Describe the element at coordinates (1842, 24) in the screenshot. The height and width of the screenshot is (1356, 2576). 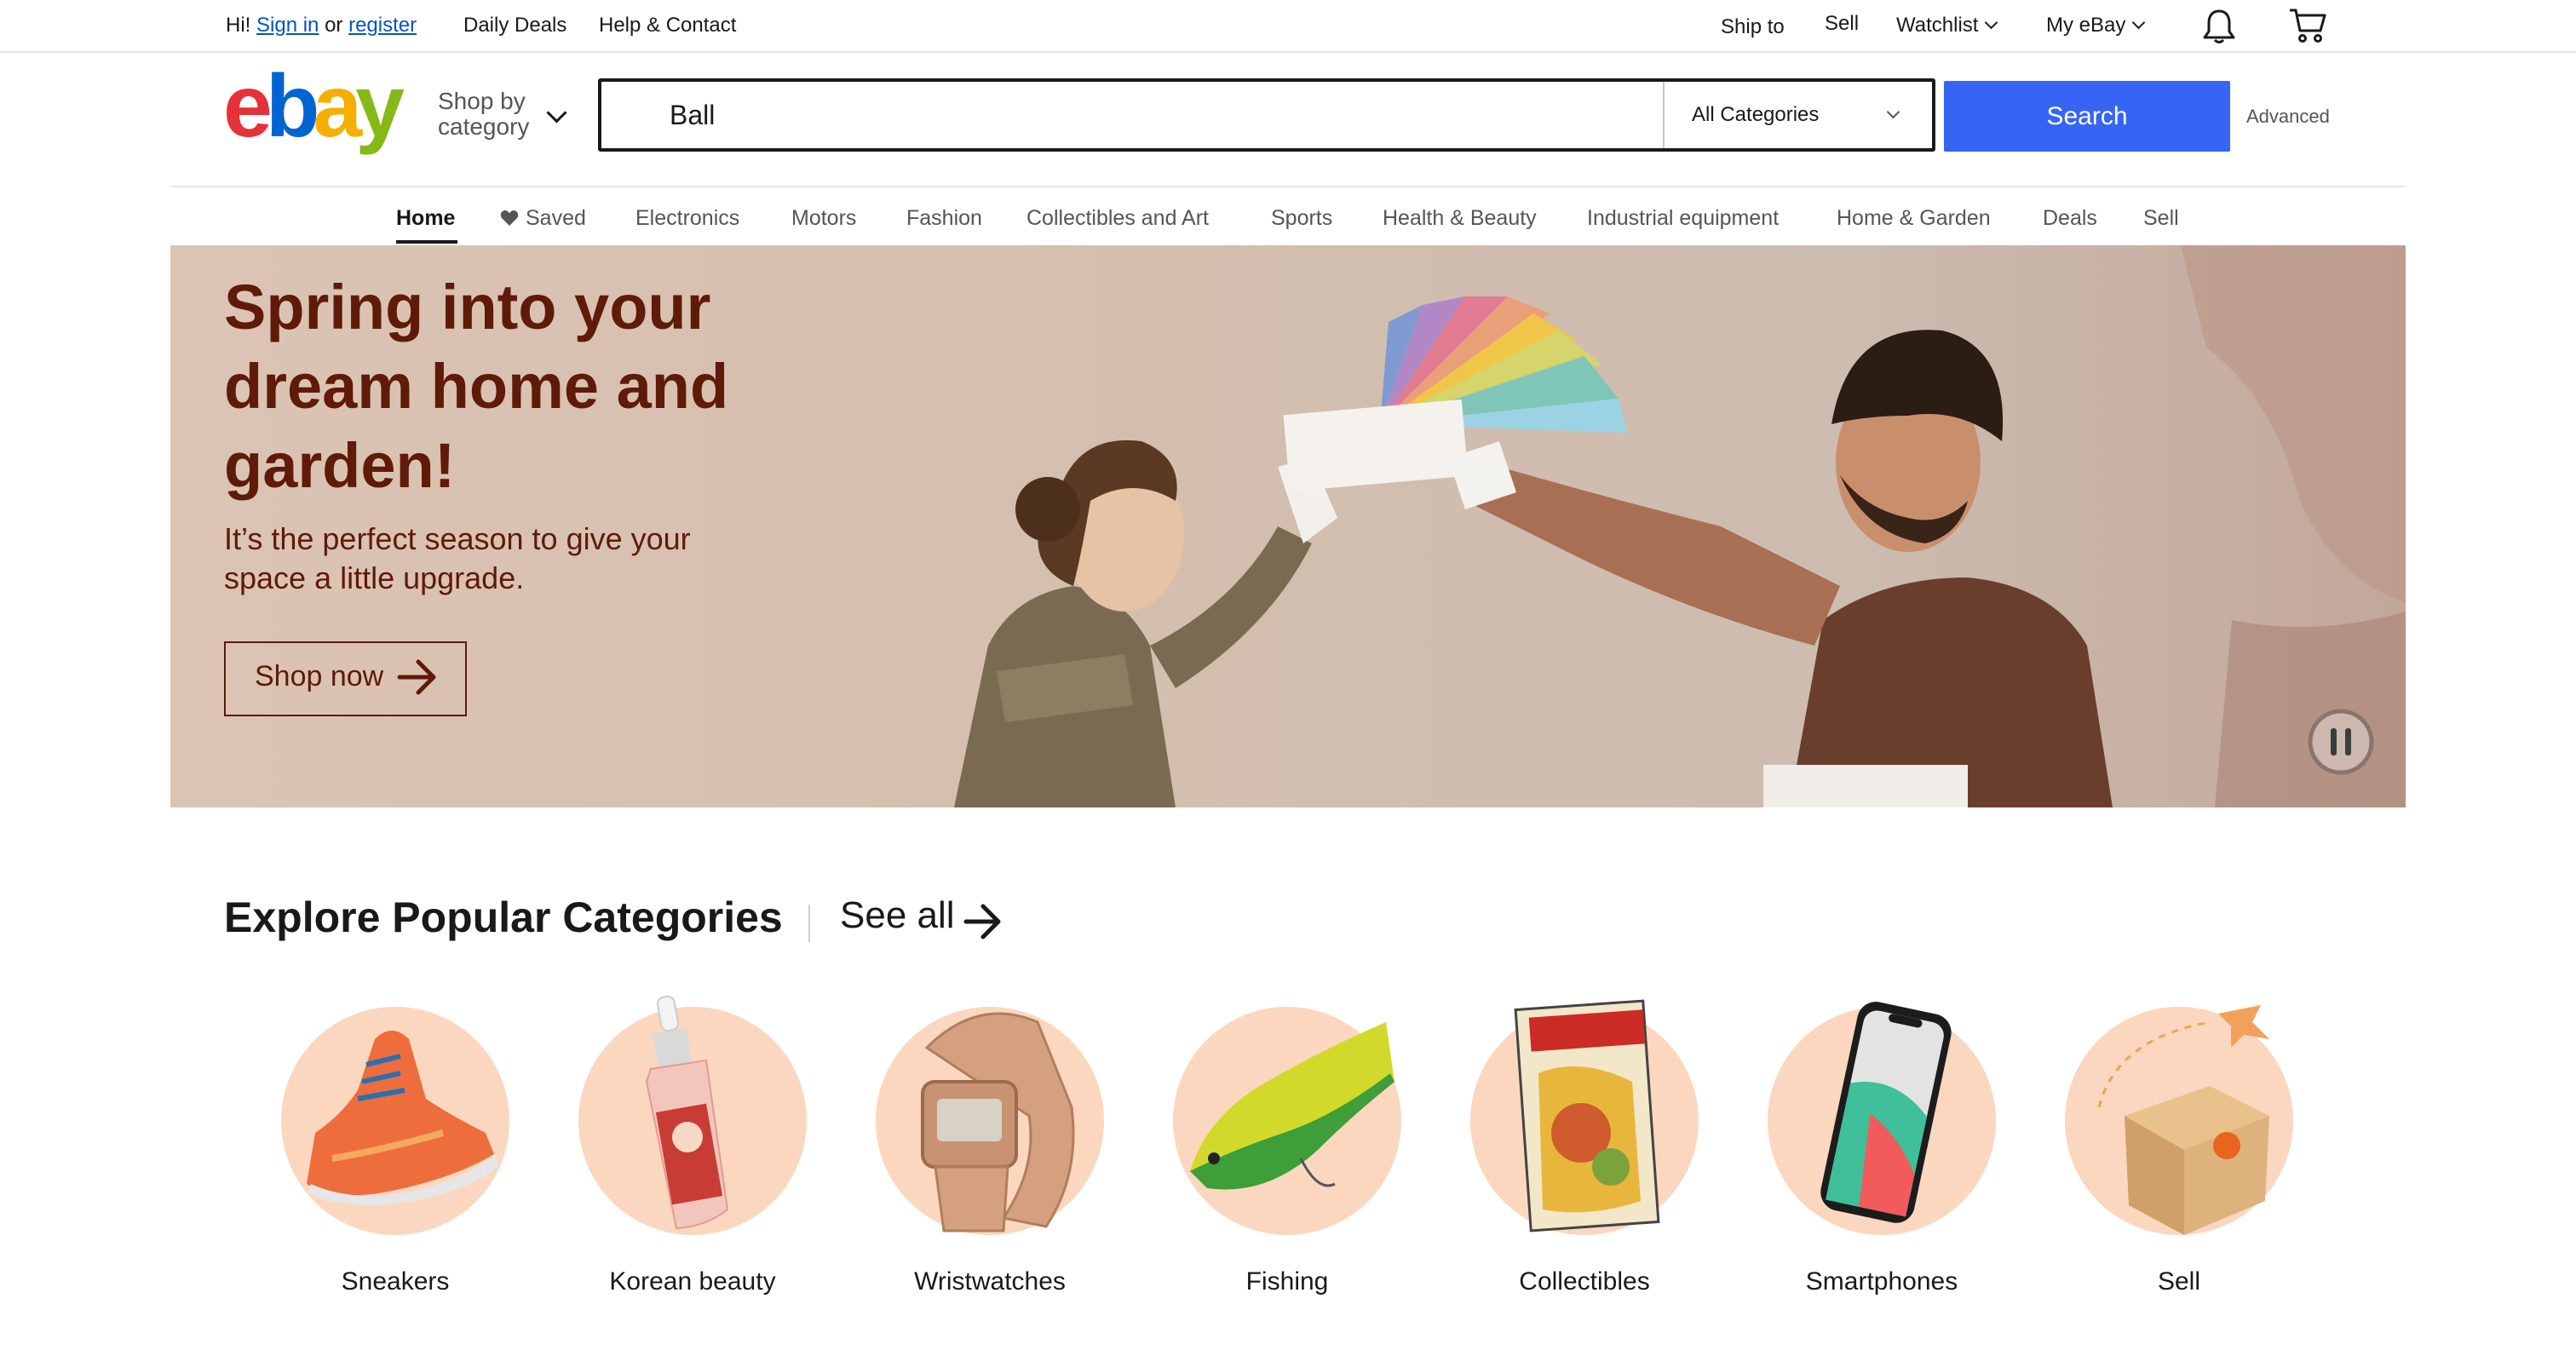
I see `sell-link: Sell` at that location.